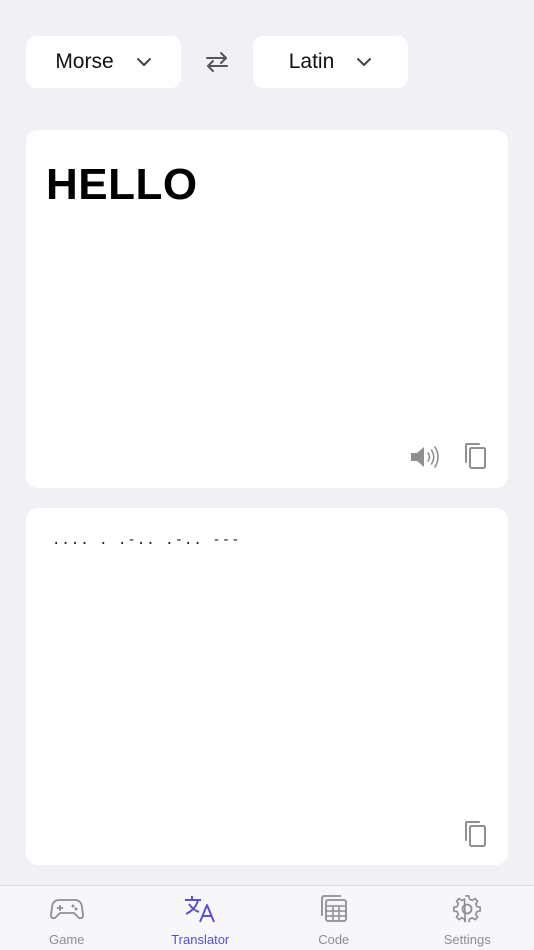  I want to click on tab-settings: Settings, so click(467, 918).